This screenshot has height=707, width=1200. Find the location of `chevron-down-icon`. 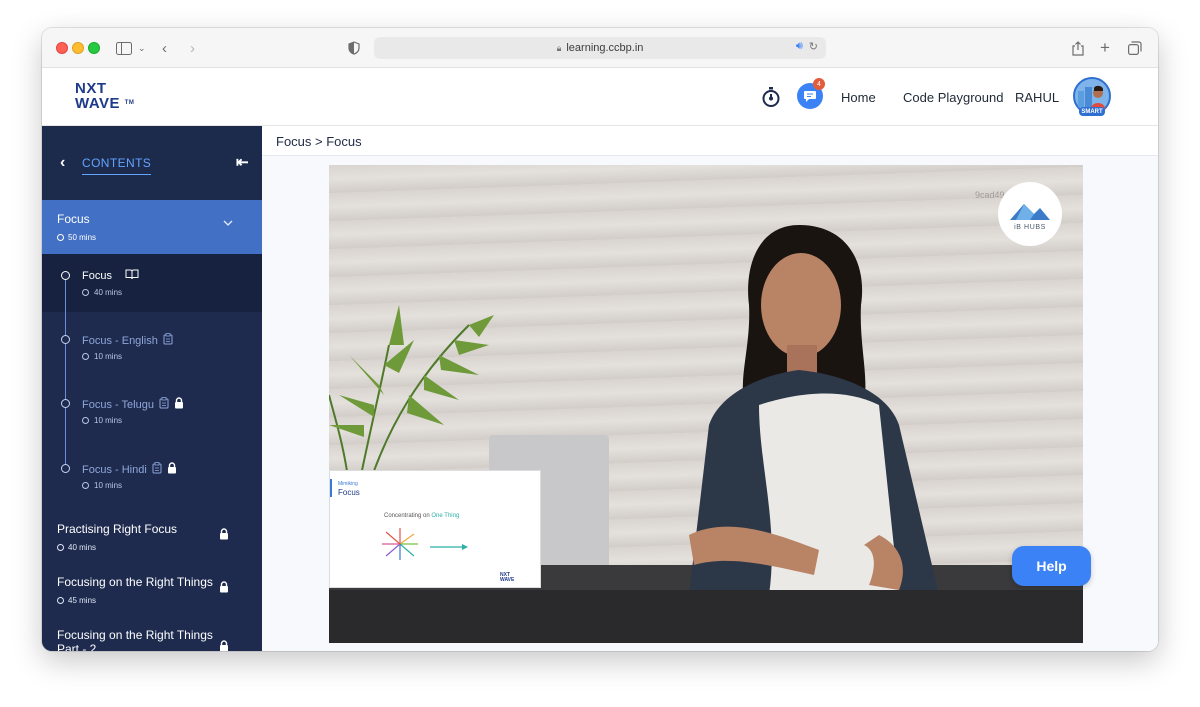

chevron-down-icon is located at coordinates (228, 223).